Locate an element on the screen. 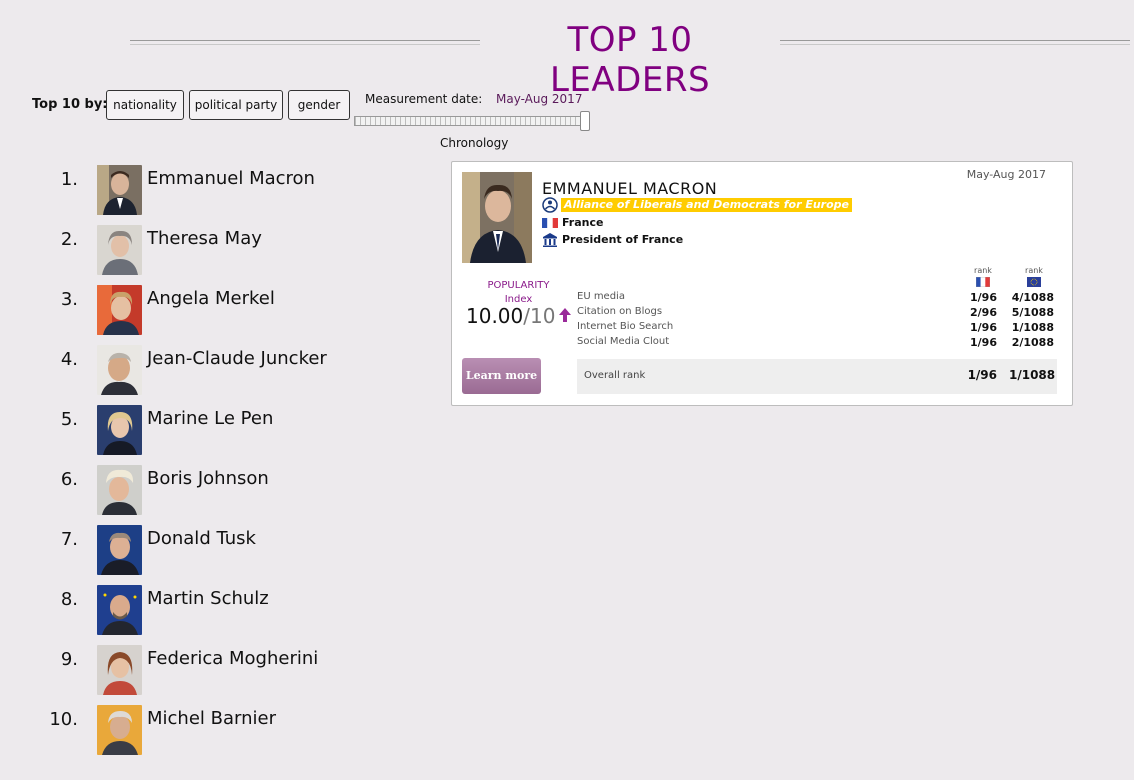 The width and height of the screenshot is (1134, 780). profile-position-row: President of France is located at coordinates (642, 240).